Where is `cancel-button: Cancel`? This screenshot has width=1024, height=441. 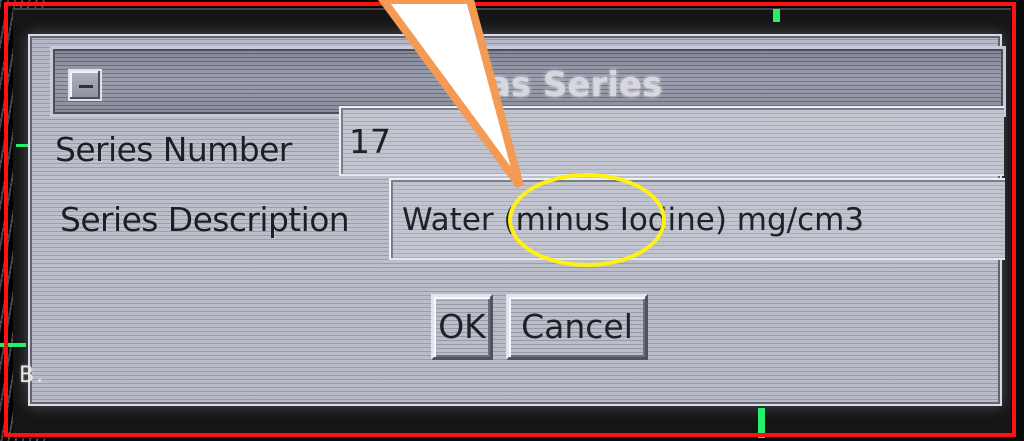
cancel-button: Cancel is located at coordinates (577, 327).